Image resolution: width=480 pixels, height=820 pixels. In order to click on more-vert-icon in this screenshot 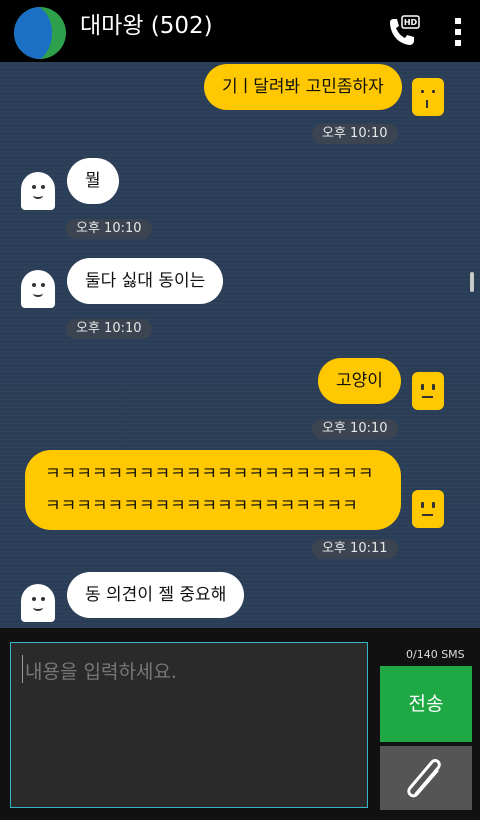, I will do `click(458, 32)`.